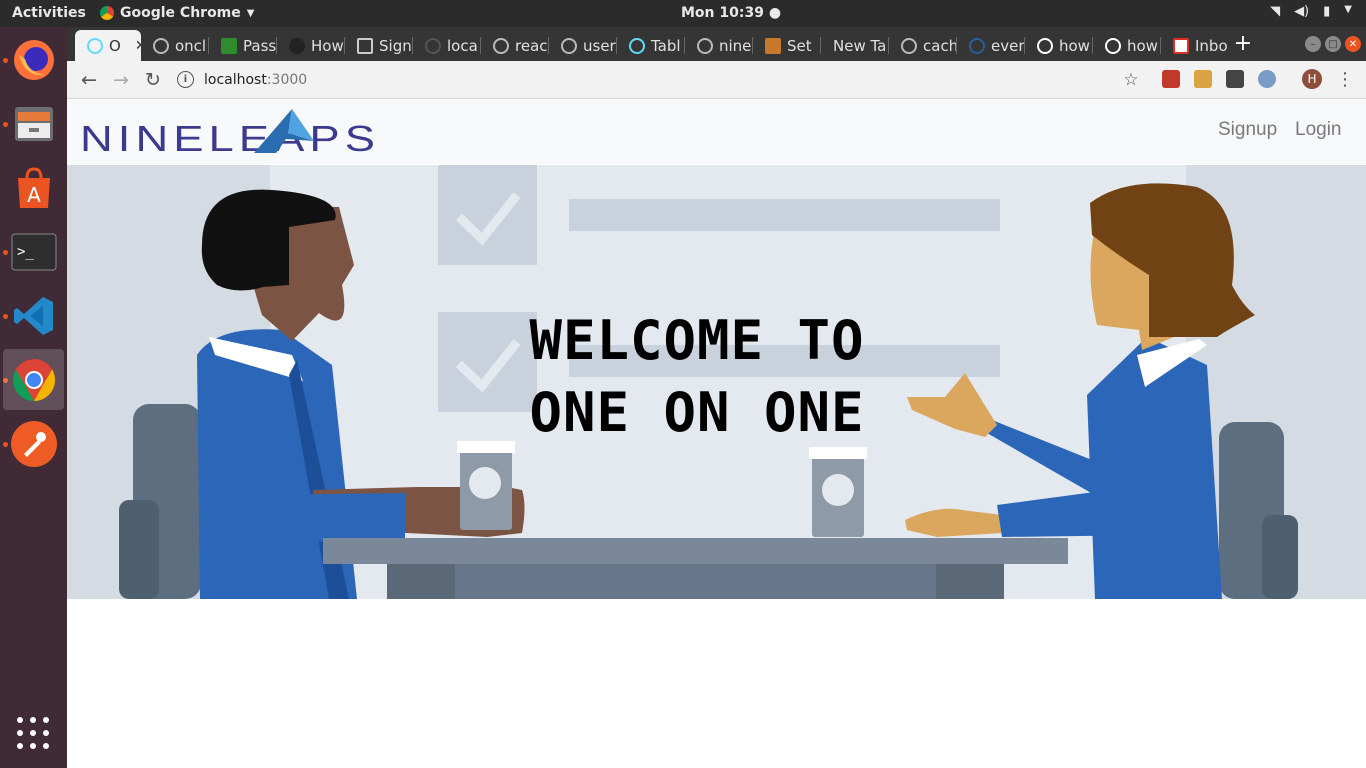  What do you see at coordinates (33, 59) in the screenshot?
I see `firefox-icon` at bounding box center [33, 59].